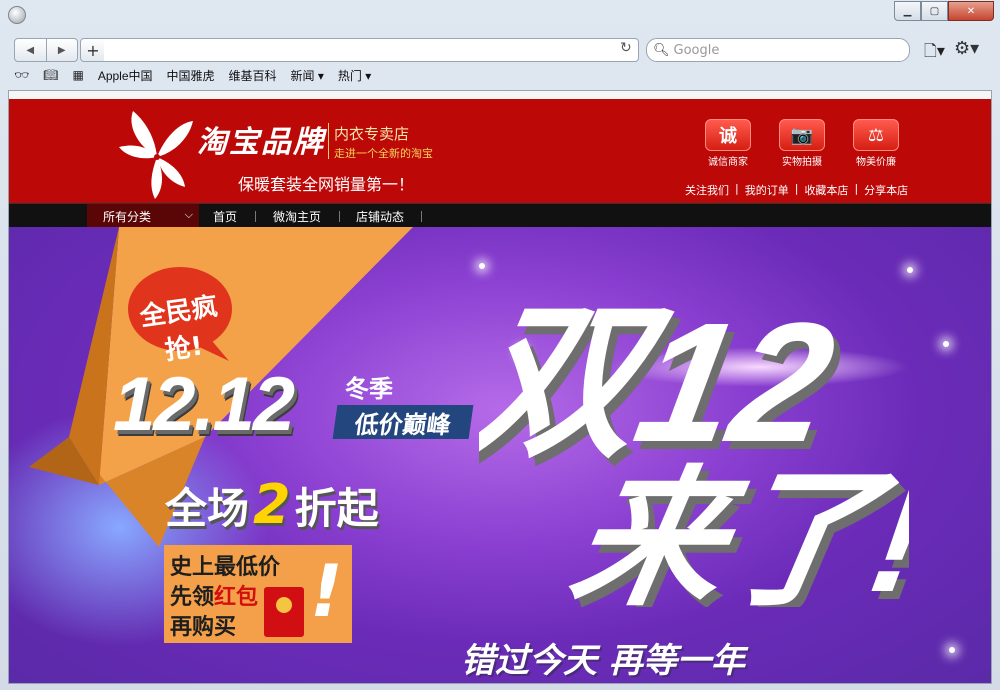 The image size is (1000, 690). I want to click on all-categories-dropdown: 所有分类 ⌵, so click(143, 216).